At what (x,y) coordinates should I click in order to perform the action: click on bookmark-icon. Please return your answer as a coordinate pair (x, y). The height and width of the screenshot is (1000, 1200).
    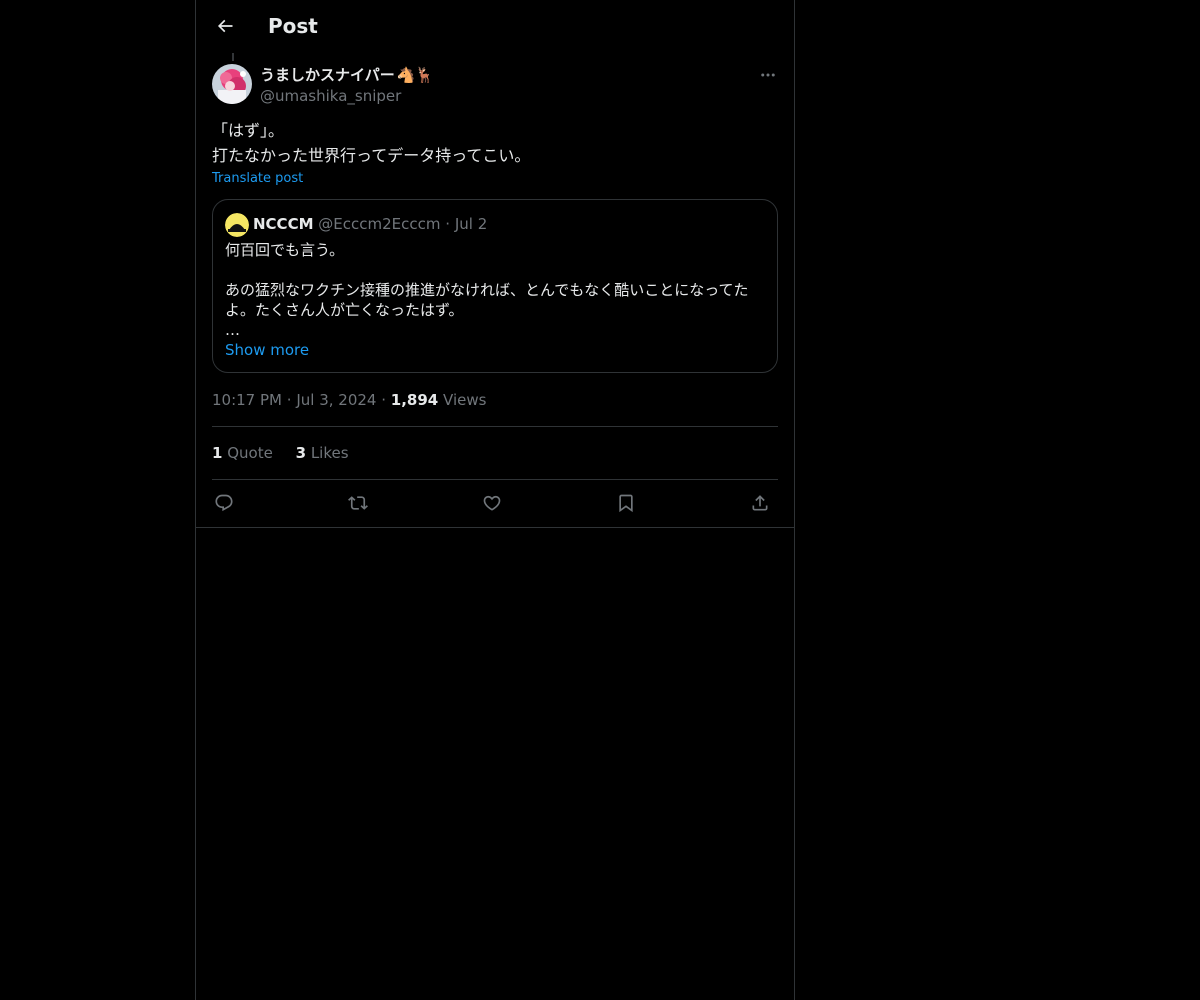
    Looking at the image, I should click on (626, 503).